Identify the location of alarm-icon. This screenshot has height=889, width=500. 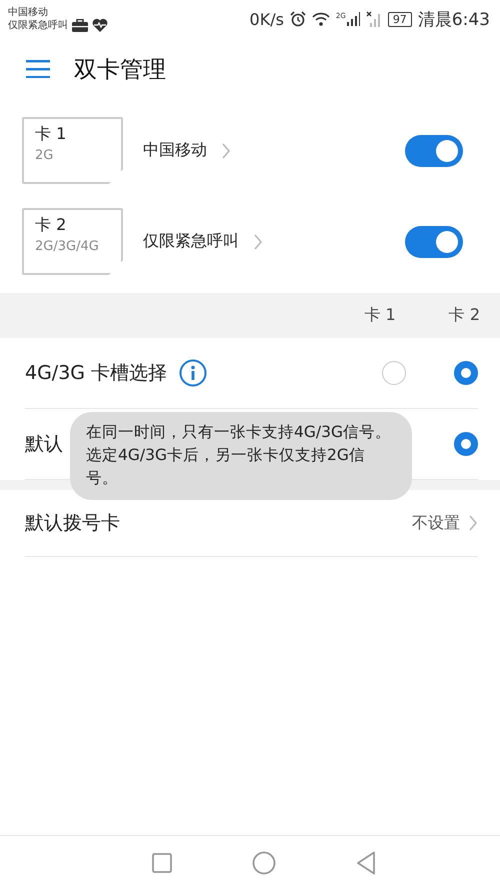
(298, 19).